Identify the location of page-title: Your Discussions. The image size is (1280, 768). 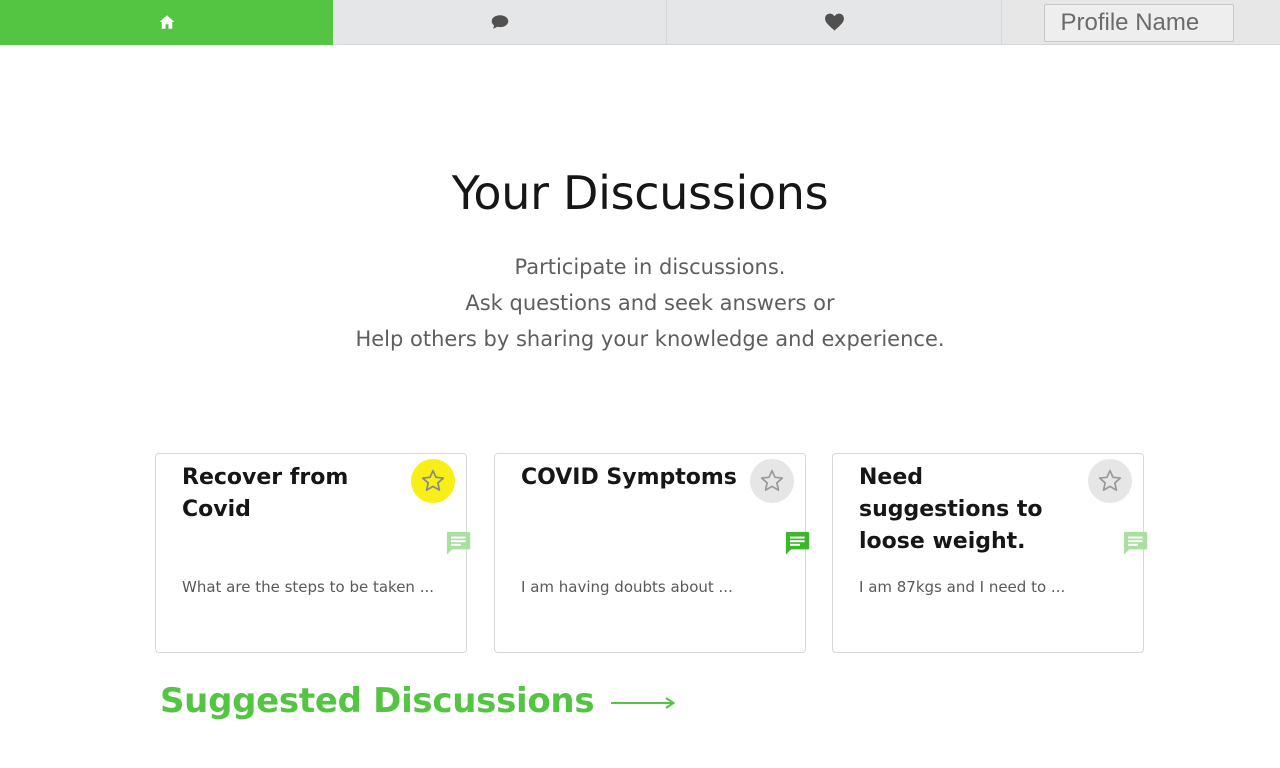
(640, 193).